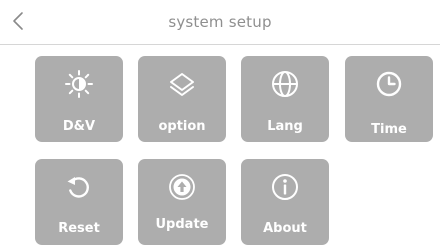 The height and width of the screenshot is (251, 440). Describe the element at coordinates (182, 126) in the screenshot. I see `option-label: option` at that location.